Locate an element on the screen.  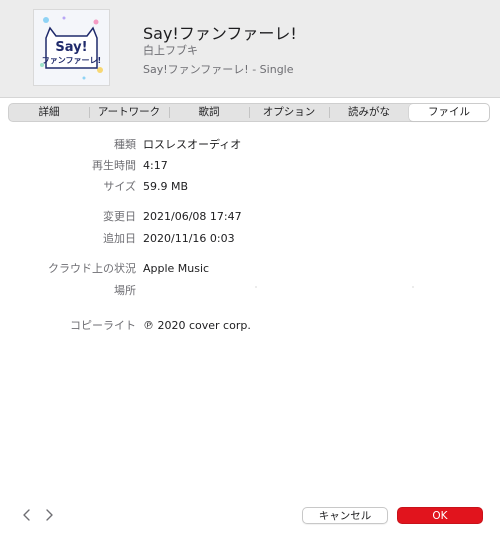
location-label: 場所 is located at coordinates (125, 290).